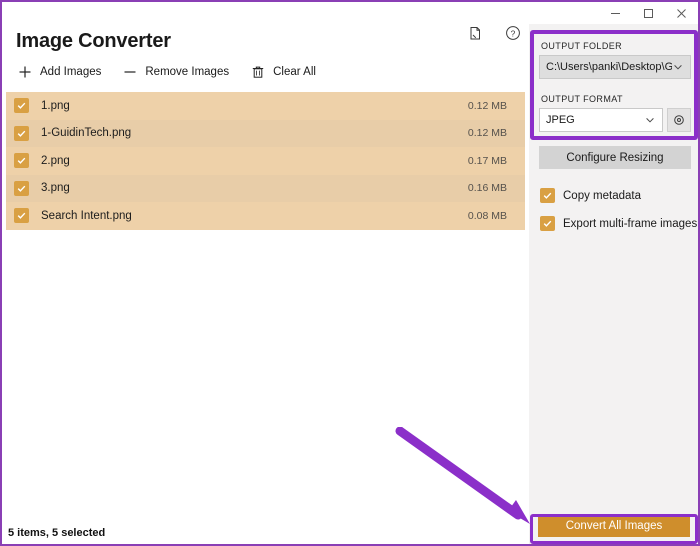 This screenshot has width=700, height=546. I want to click on minimize-button, so click(615, 13).